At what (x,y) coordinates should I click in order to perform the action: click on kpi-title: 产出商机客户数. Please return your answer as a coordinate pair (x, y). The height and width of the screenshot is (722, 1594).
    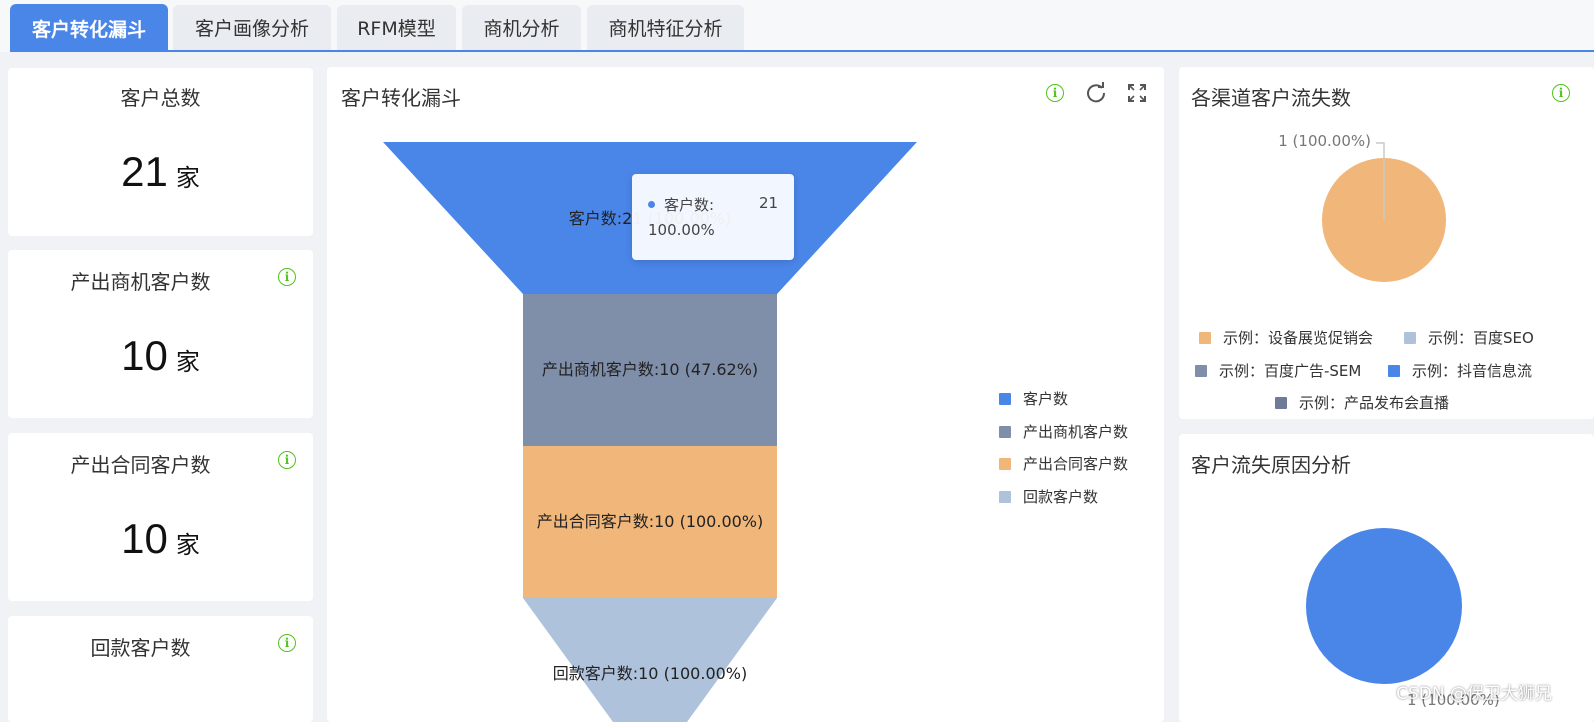
    Looking at the image, I should click on (140, 282).